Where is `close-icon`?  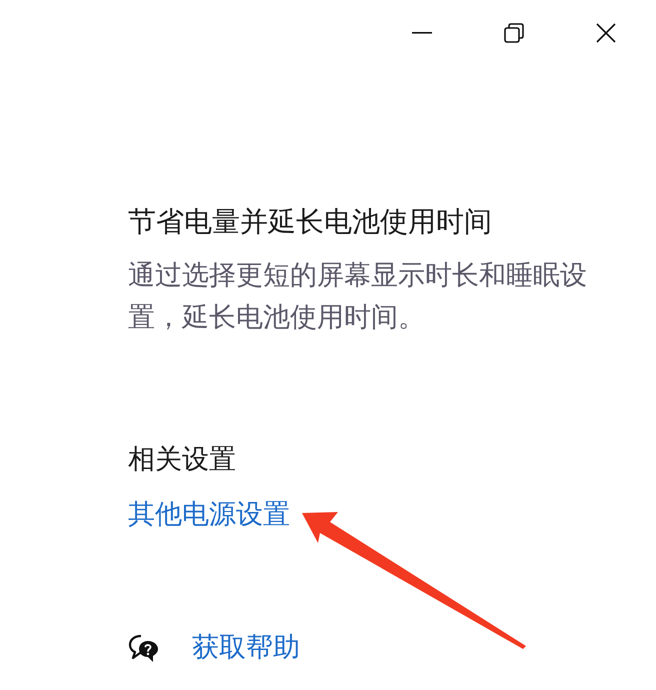
close-icon is located at coordinates (606, 33).